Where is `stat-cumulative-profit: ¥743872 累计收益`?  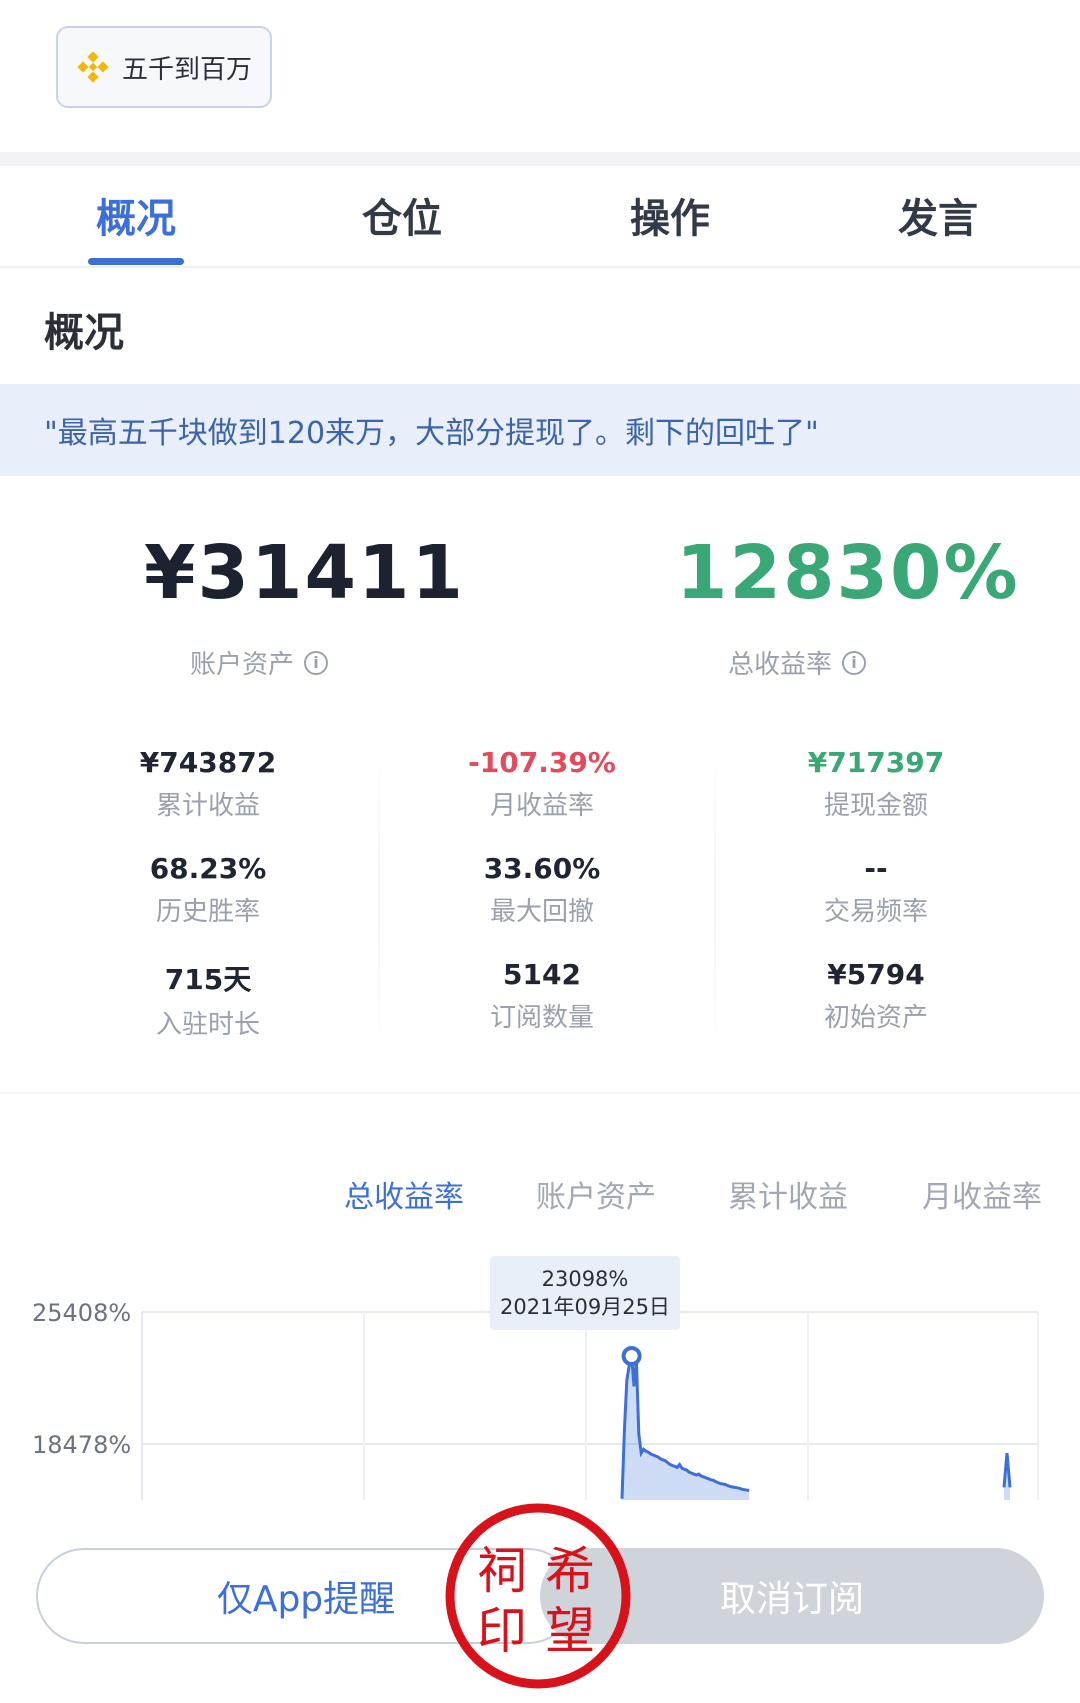
stat-cumulative-profit: ¥743872 累计收益 is located at coordinates (208, 784).